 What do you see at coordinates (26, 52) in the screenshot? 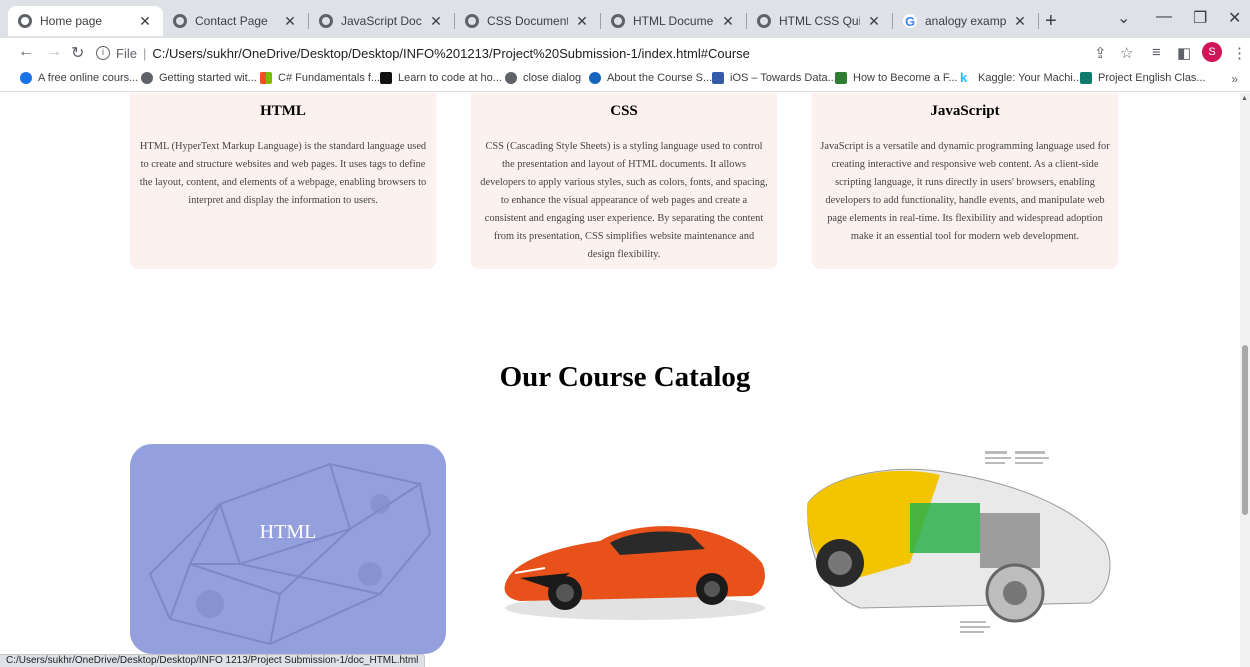
I see `back-arrow-icon: ←` at bounding box center [26, 52].